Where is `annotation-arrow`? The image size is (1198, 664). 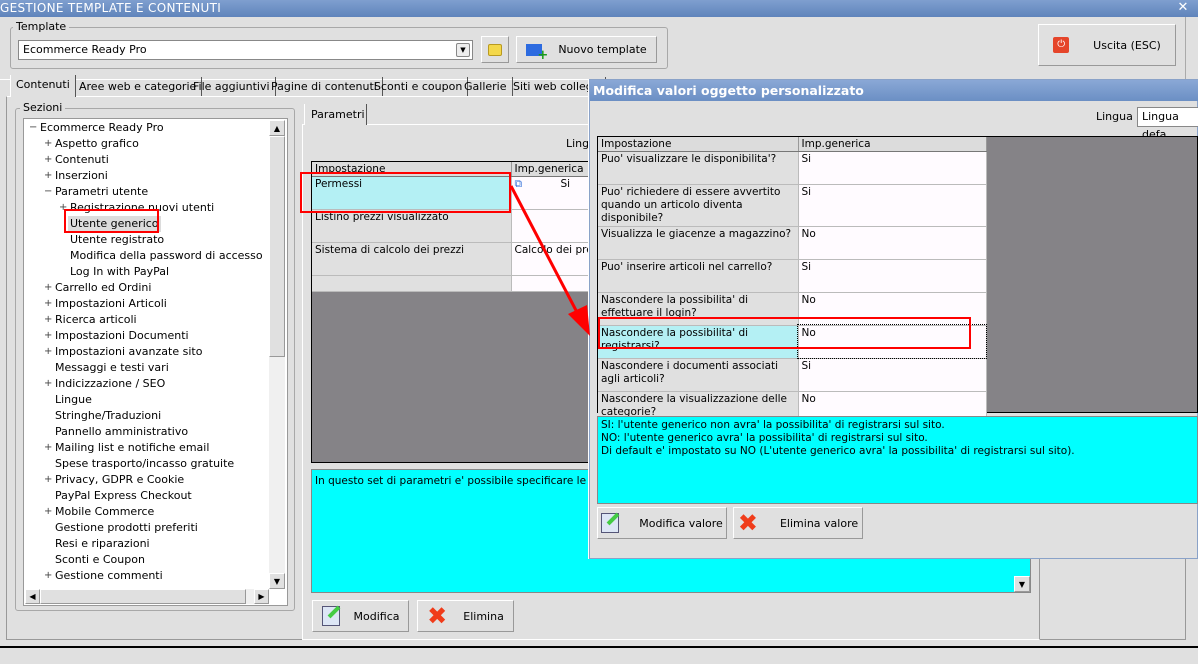 annotation-arrow is located at coordinates (549, 260).